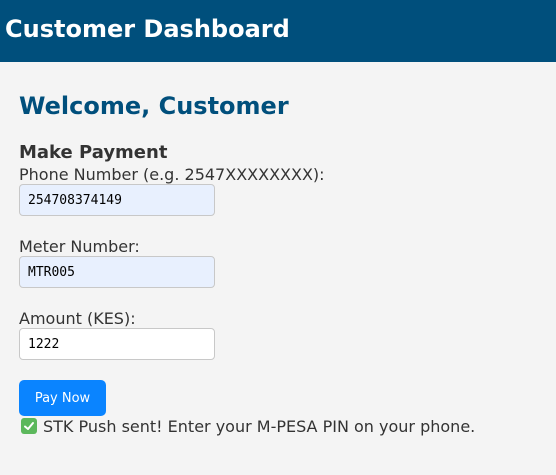 The width and height of the screenshot is (556, 475). I want to click on check-mark-icon, so click(29, 426).